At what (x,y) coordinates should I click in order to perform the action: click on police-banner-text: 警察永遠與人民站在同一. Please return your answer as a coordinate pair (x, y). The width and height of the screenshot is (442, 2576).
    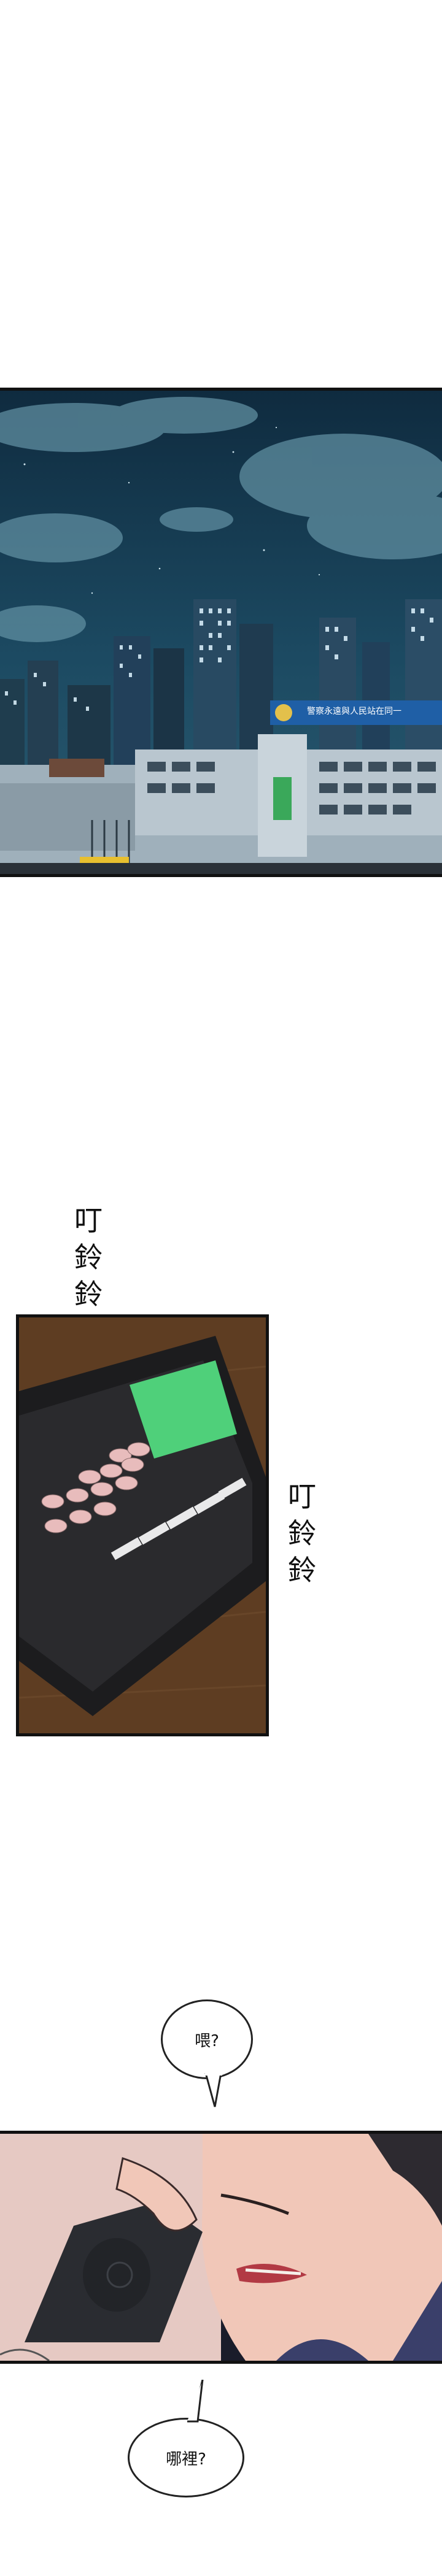
    Looking at the image, I should click on (354, 711).